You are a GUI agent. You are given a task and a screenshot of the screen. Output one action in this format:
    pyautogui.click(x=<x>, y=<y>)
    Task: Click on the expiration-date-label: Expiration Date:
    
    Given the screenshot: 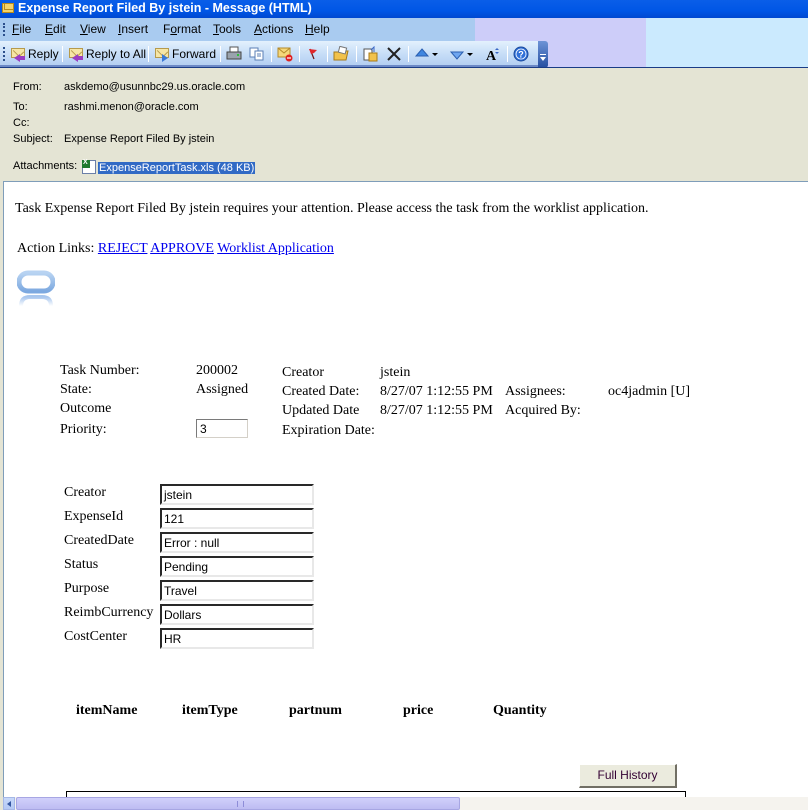 What is the action you would take?
    pyautogui.click(x=328, y=430)
    